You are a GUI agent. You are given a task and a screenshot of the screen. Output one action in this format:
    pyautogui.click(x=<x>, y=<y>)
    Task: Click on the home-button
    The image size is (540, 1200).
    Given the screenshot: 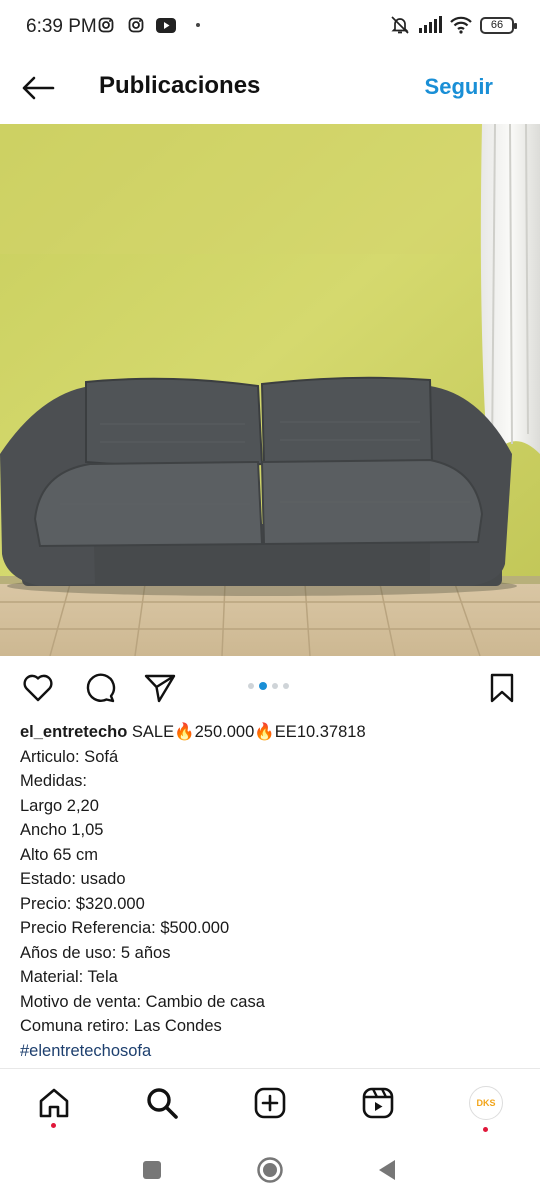 What is the action you would take?
    pyautogui.click(x=270, y=1170)
    